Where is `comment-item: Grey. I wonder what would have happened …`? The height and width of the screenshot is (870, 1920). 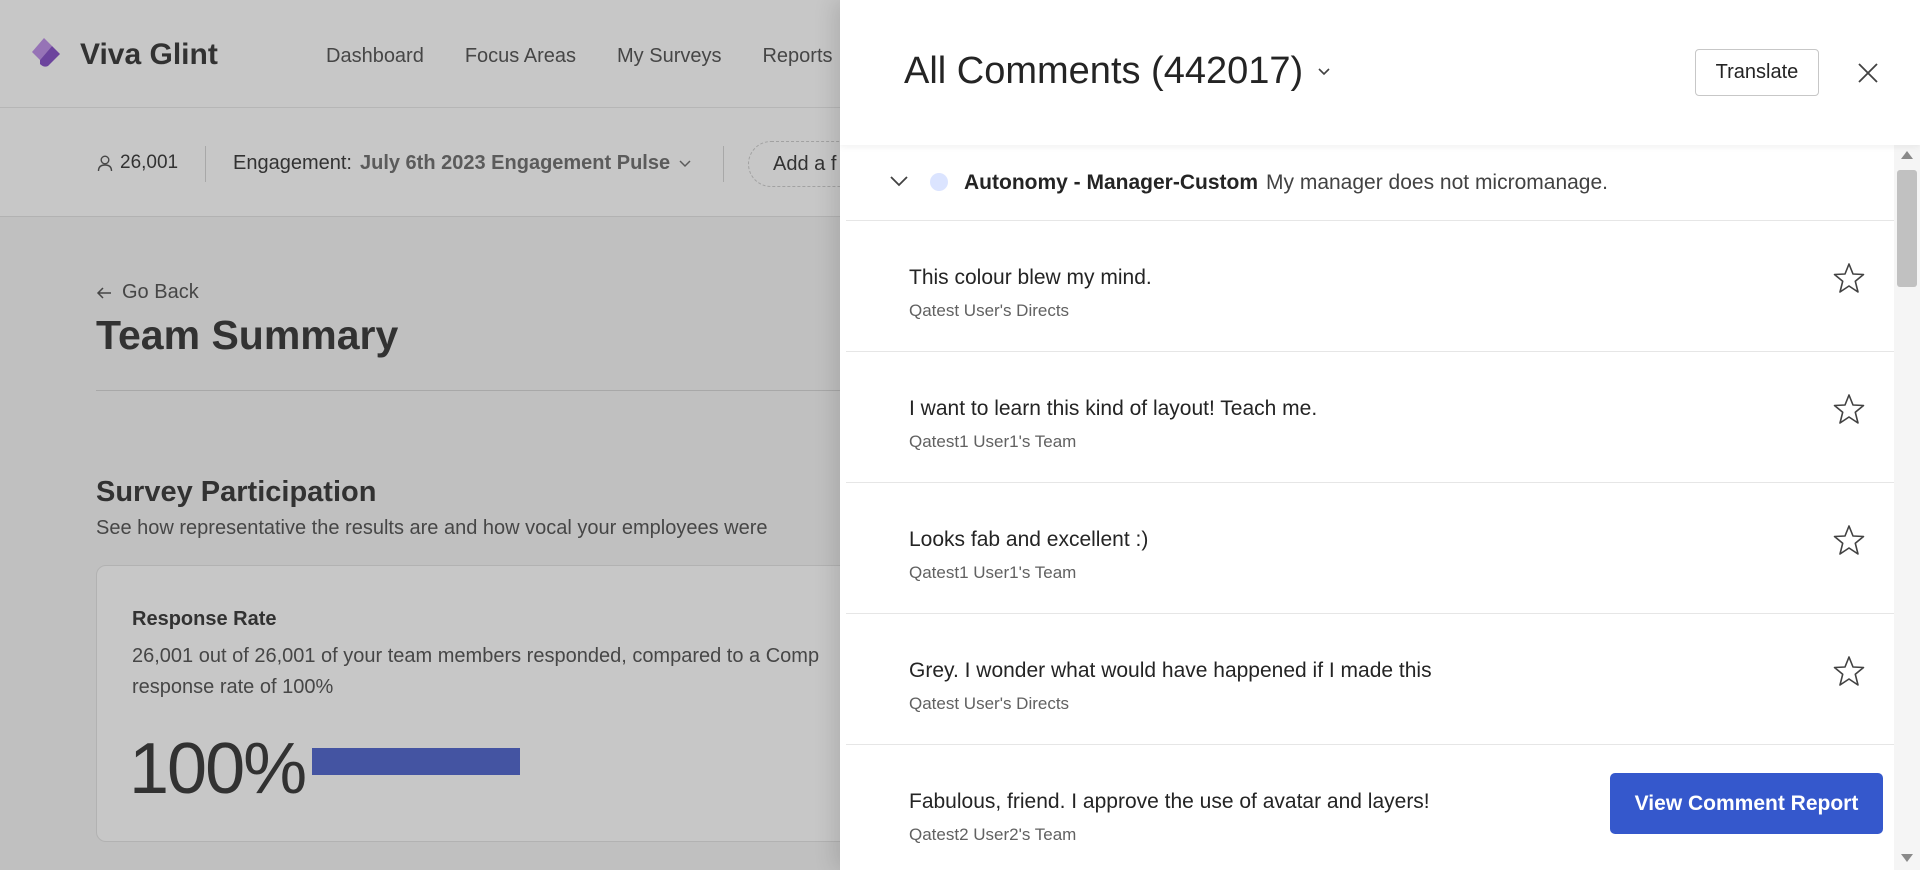
comment-item: Grey. I wonder what would have happened … is located at coordinates (1370, 679).